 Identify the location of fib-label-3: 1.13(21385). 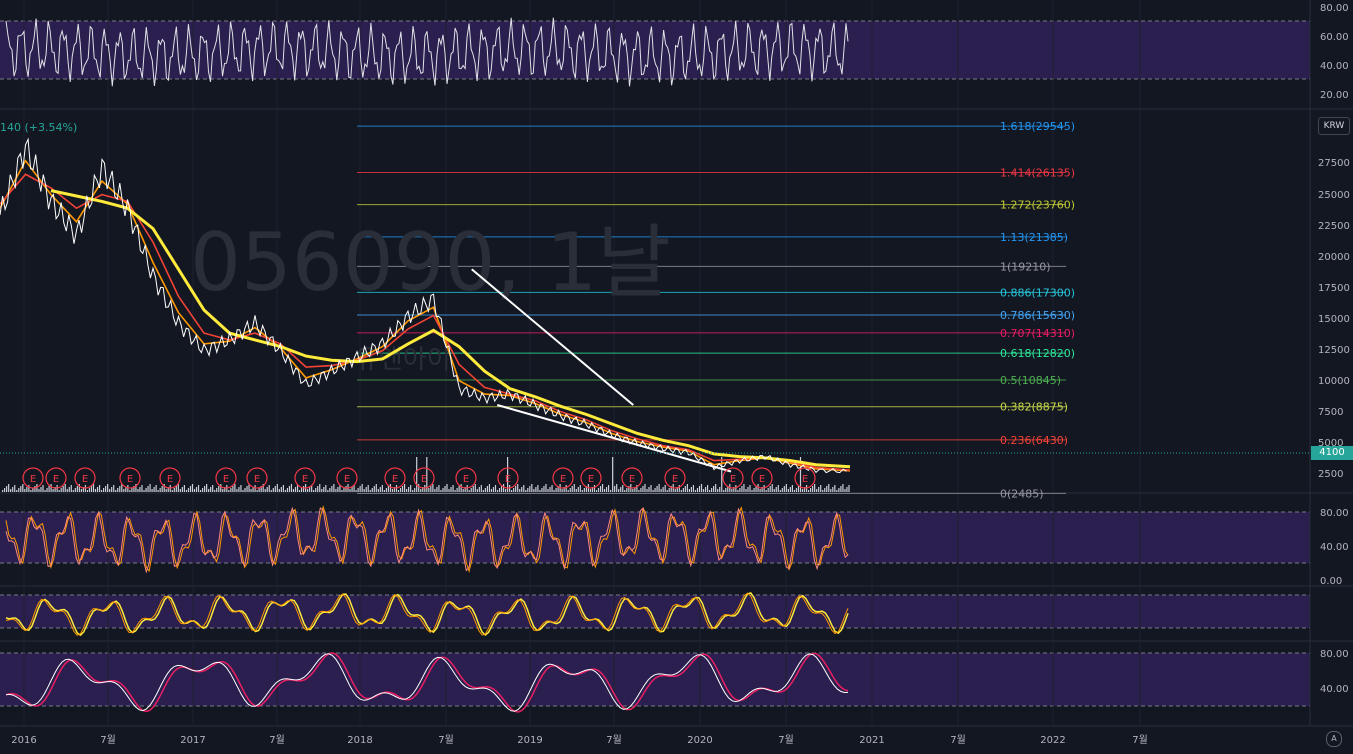
(1034, 237).